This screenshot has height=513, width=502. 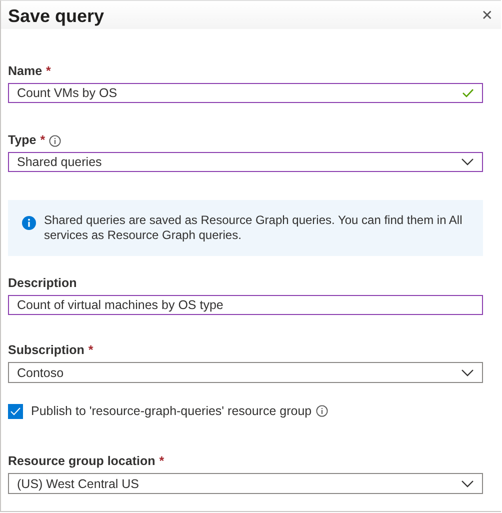 I want to click on info-text: Shared queries are saved as Resource Graph queries. You can find them in All services as Resource Graph queries., so click(x=254, y=228).